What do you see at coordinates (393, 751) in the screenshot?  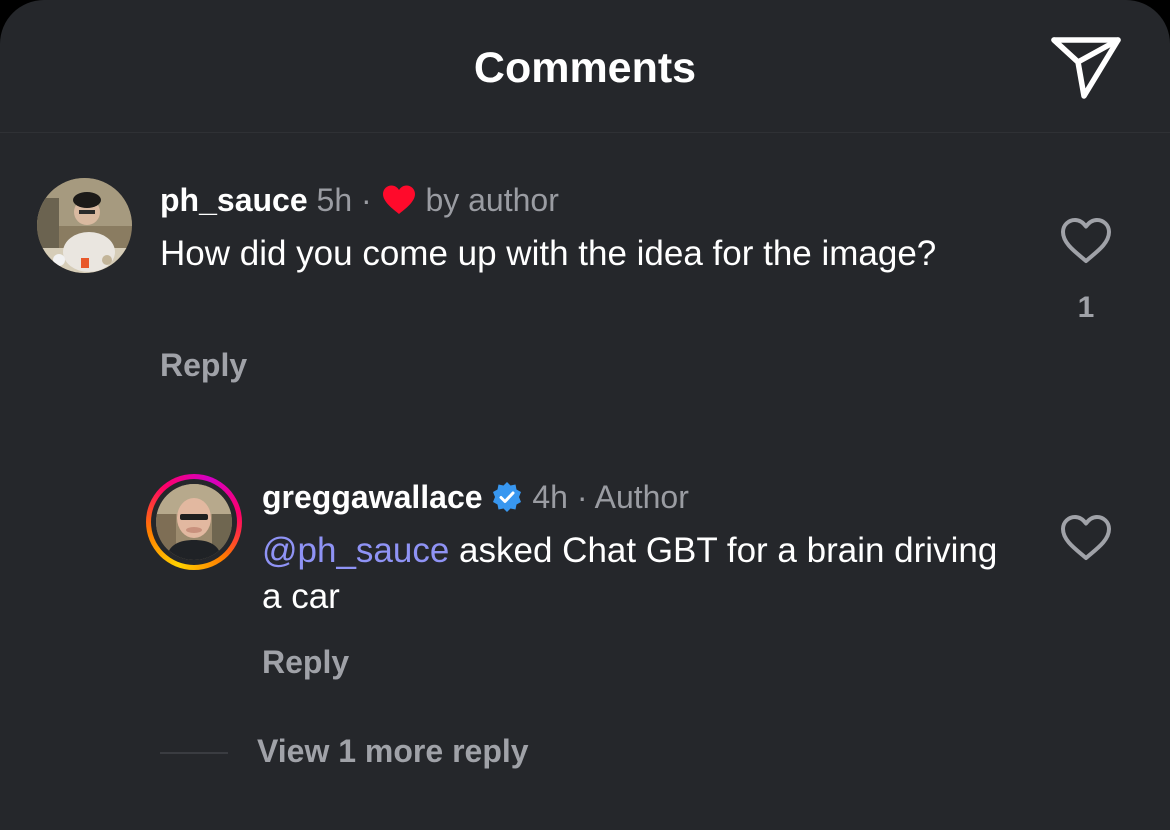 I see `view-more-replies-button: View 1 more reply` at bounding box center [393, 751].